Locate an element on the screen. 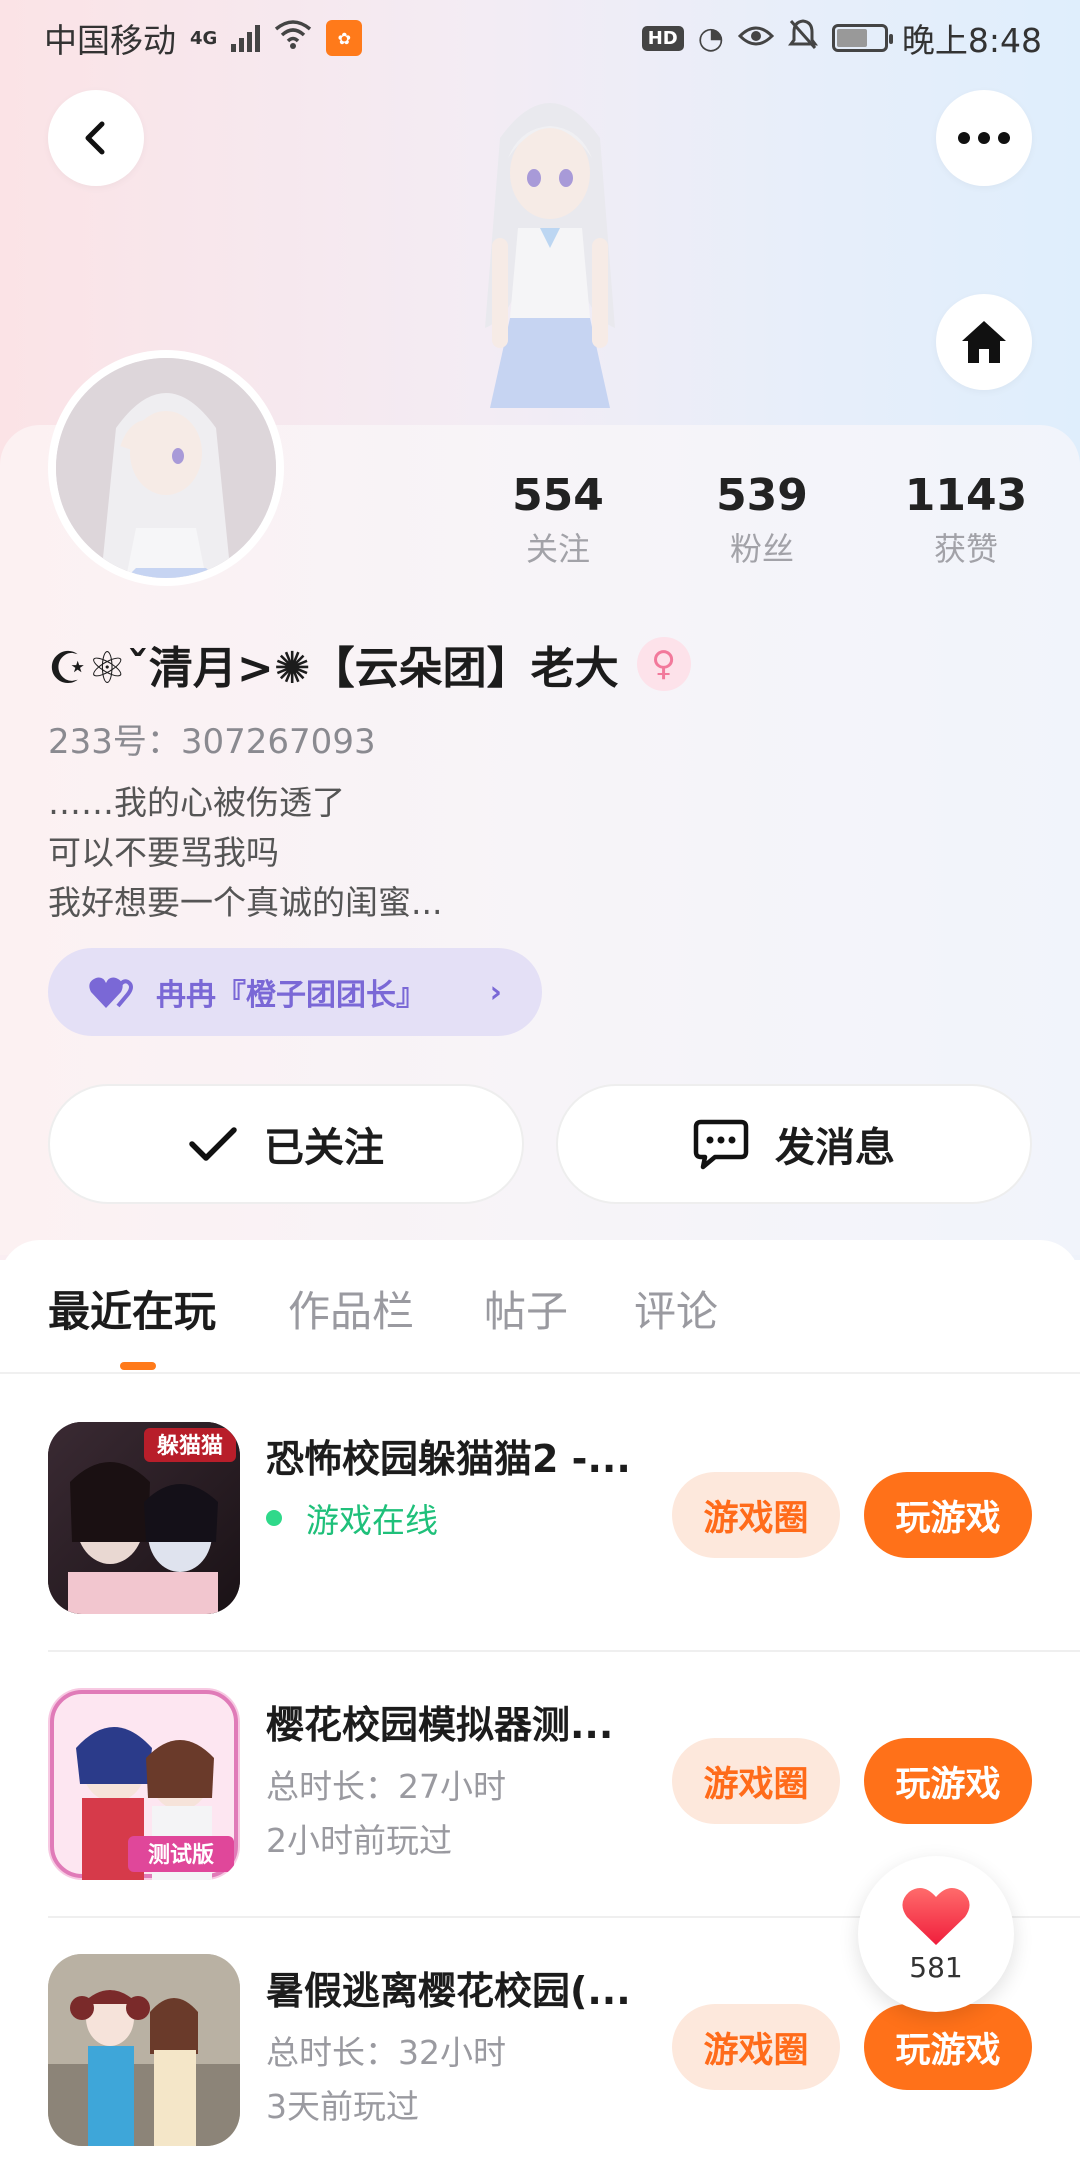 The image size is (1080, 2160). followers-count: 539 is located at coordinates (762, 495).